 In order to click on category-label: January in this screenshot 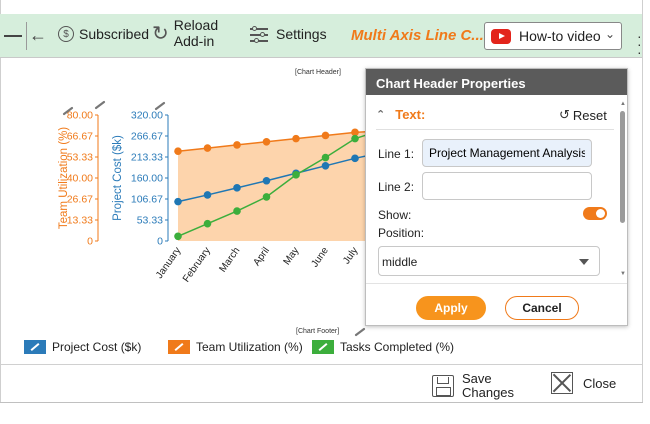, I will do `click(168, 262)`.